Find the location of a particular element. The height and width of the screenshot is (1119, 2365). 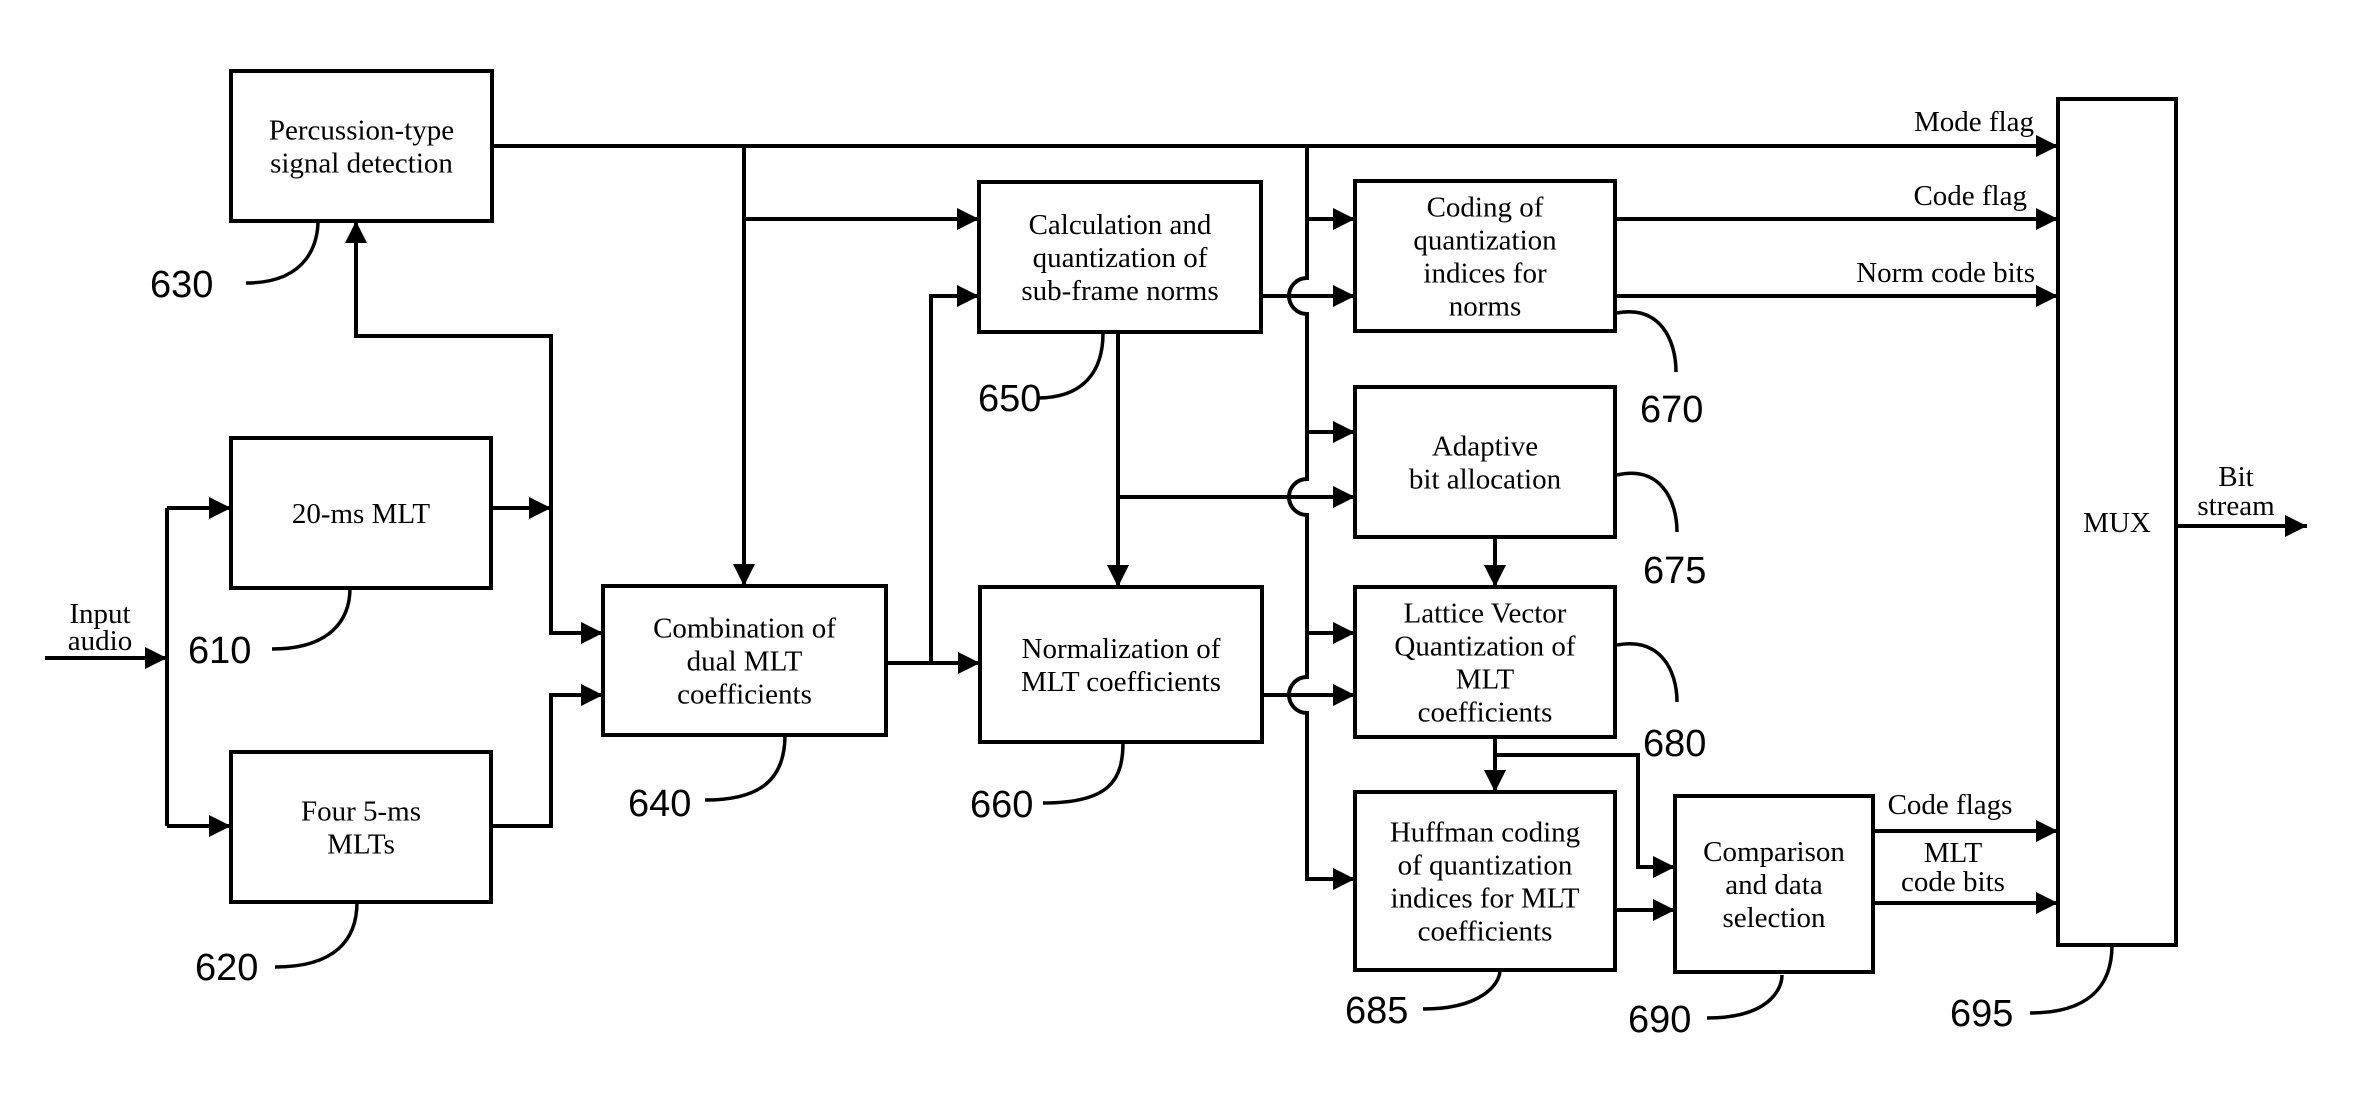

block-label: Coding of is located at coordinates (1485, 208).